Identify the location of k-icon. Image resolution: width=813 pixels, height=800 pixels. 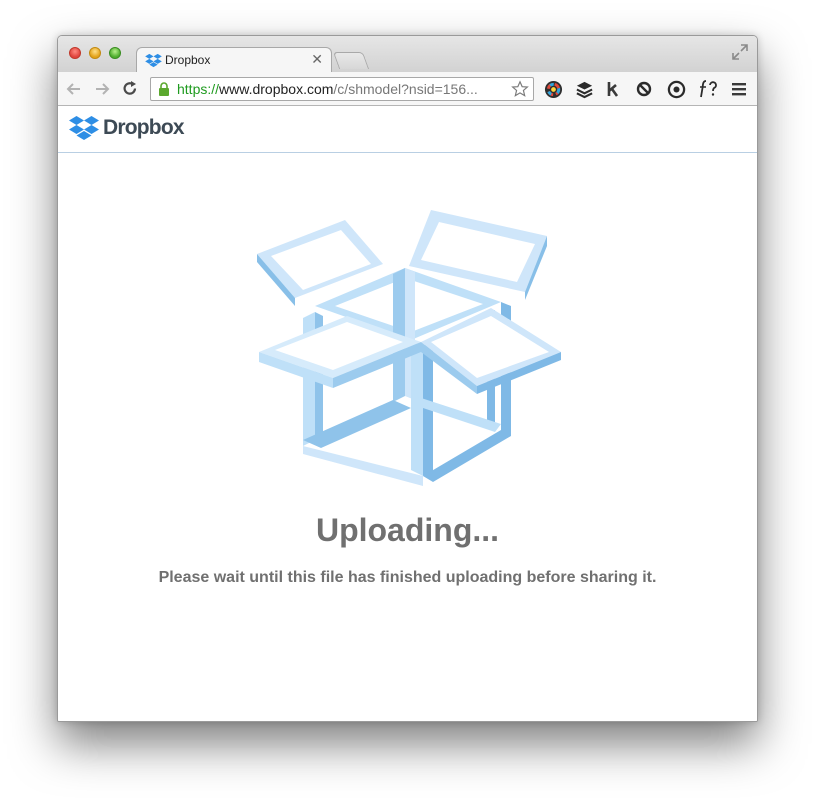
(613, 89).